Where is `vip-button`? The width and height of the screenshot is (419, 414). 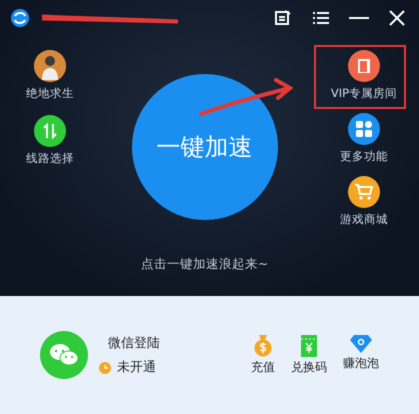 vip-button is located at coordinates (364, 66).